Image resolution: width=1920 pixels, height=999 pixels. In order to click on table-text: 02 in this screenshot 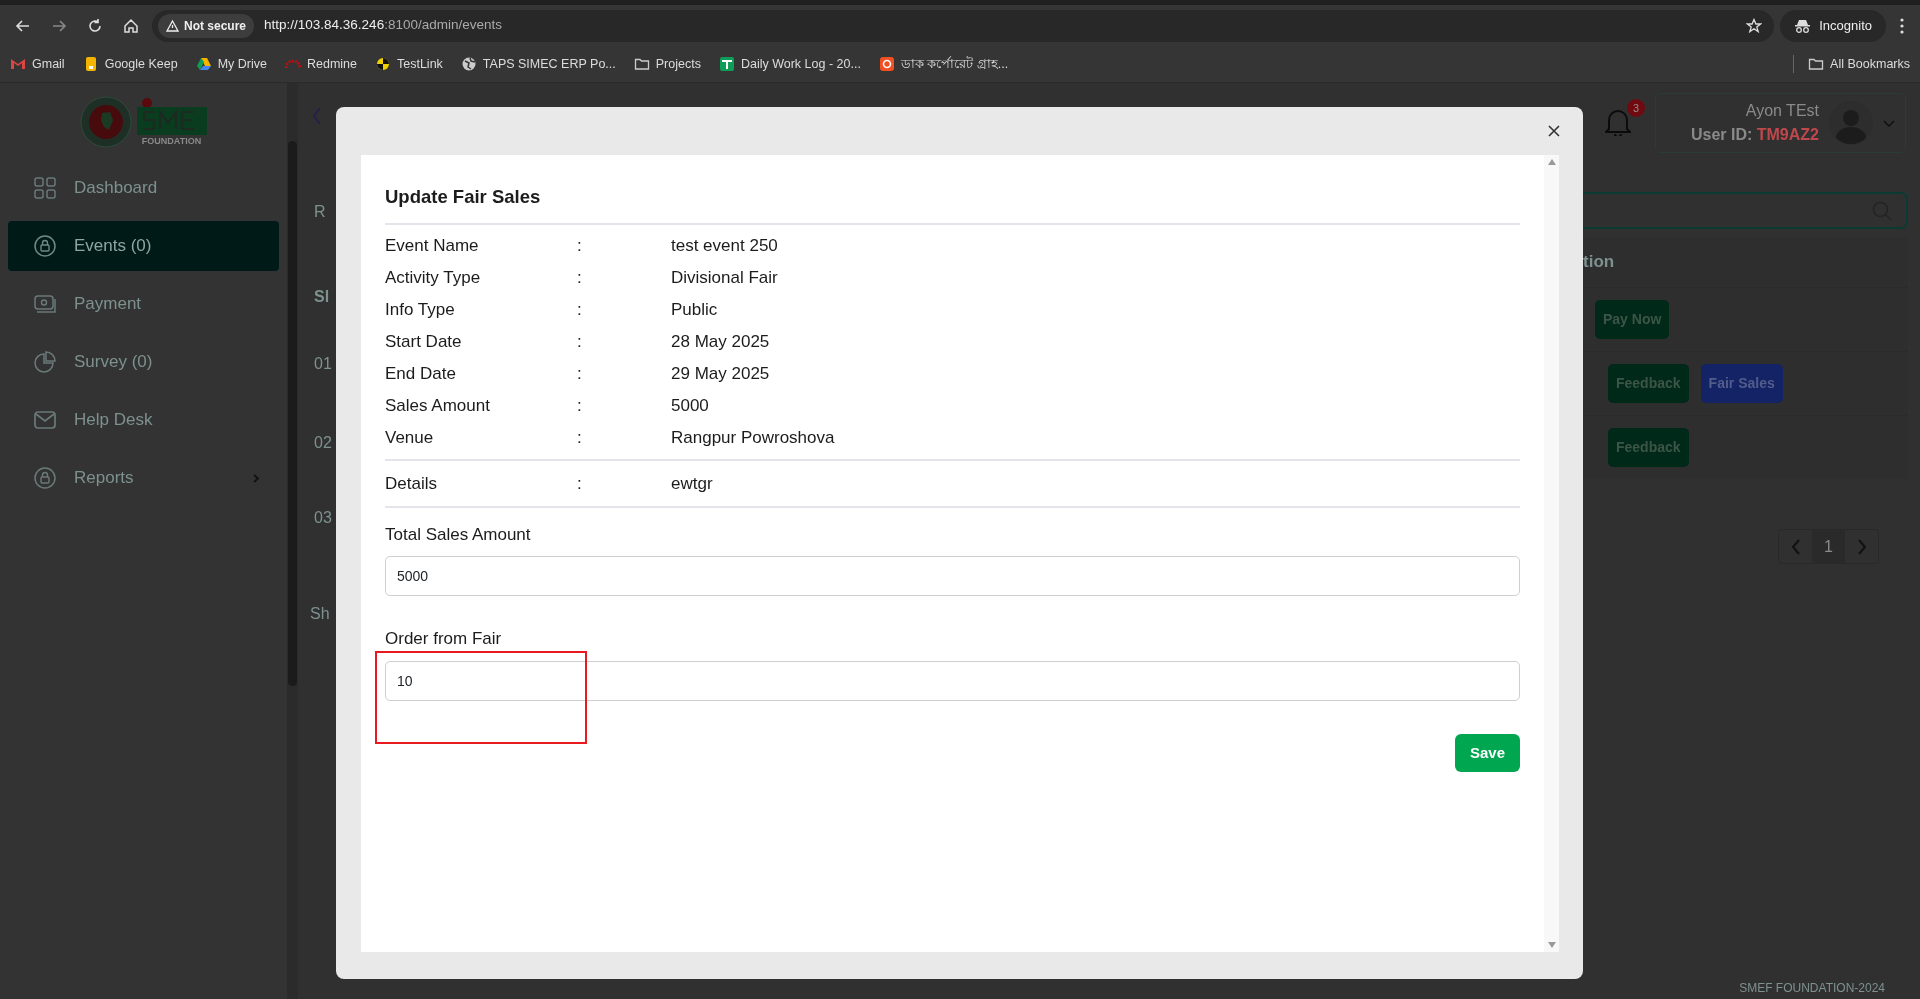, I will do `click(323, 443)`.